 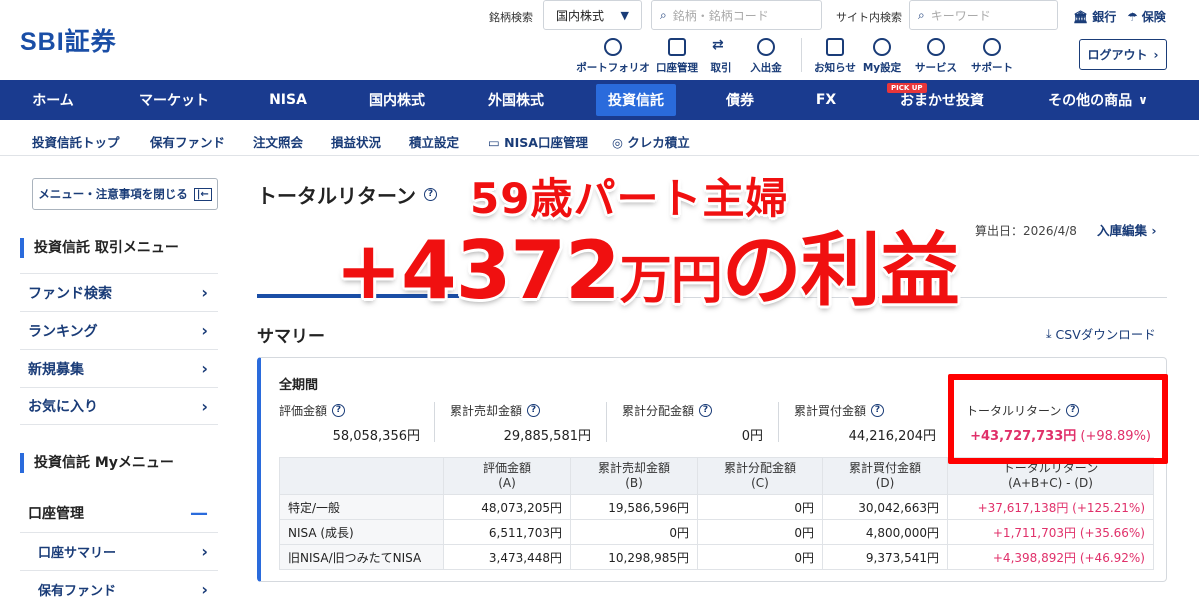 What do you see at coordinates (960, 15) in the screenshot?
I see `site-search-placeholder: キーワード` at bounding box center [960, 15].